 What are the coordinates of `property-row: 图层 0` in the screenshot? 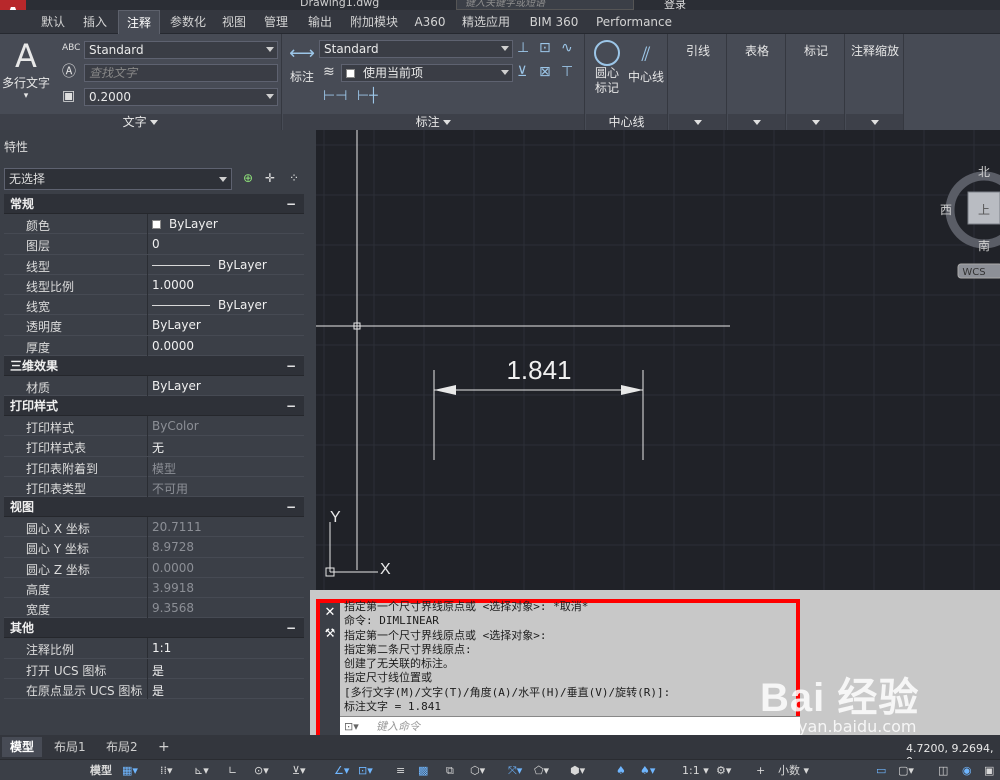 It's located at (154, 244).